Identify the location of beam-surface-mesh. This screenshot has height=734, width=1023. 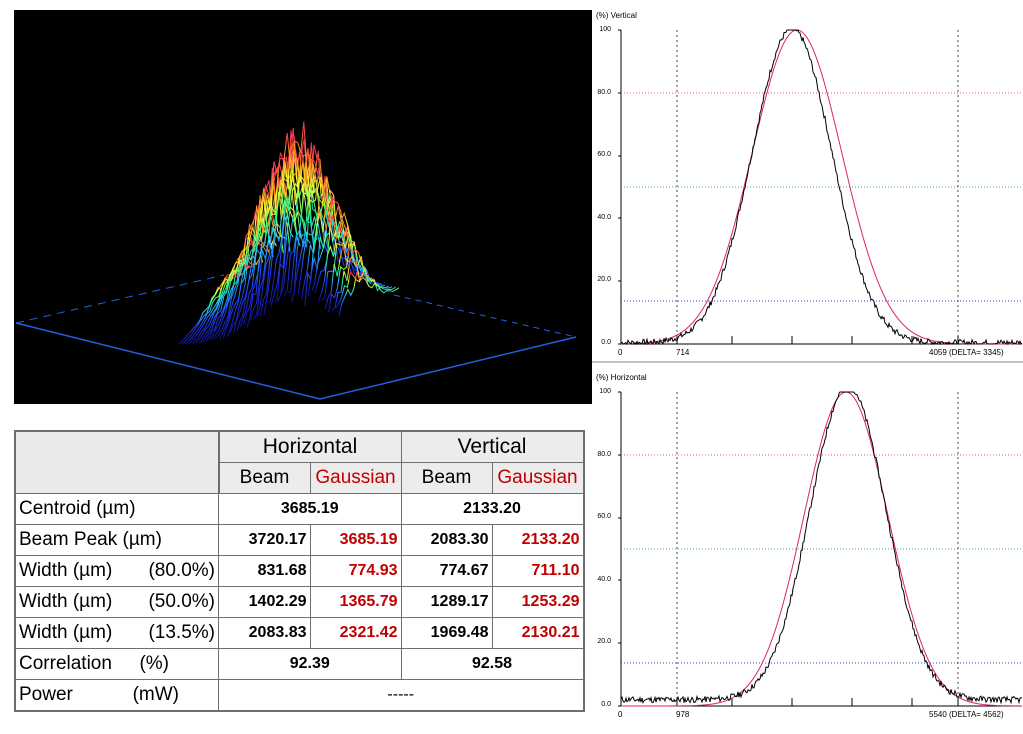
(289, 233).